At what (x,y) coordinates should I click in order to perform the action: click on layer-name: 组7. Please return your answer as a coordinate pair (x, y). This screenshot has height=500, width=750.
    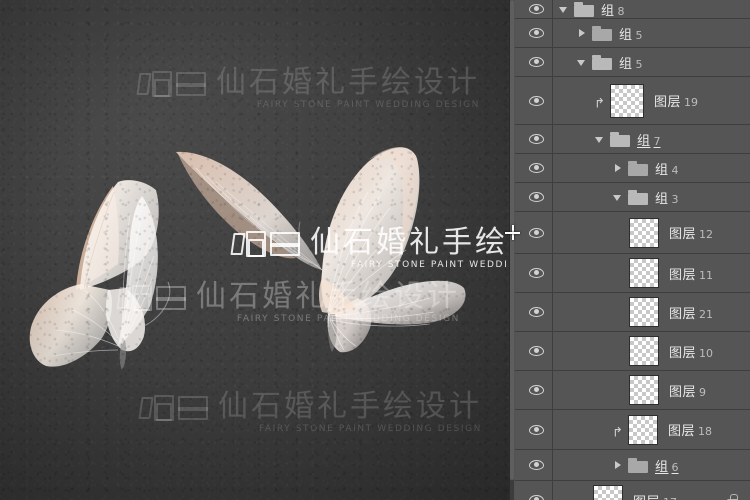
    Looking at the image, I should click on (649, 139).